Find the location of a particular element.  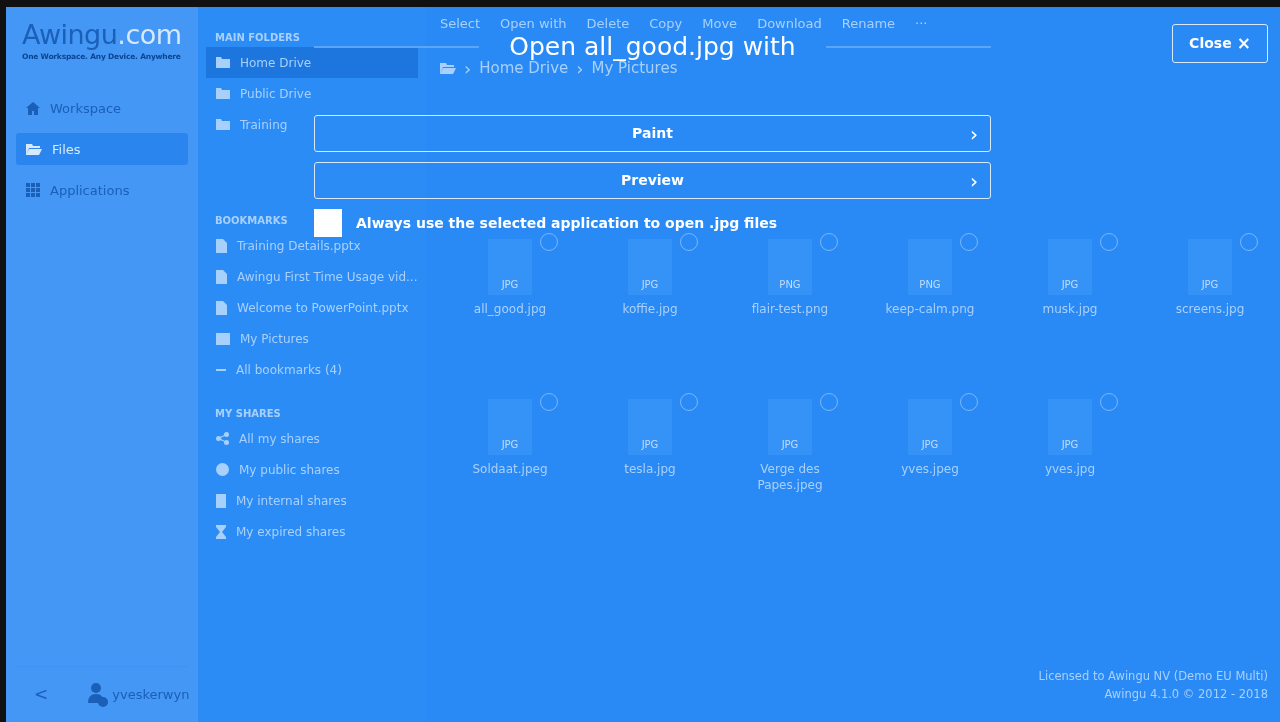

footer-text: Licensed to Awingu NV (Demo EU Multi) is located at coordinates (1152, 677).